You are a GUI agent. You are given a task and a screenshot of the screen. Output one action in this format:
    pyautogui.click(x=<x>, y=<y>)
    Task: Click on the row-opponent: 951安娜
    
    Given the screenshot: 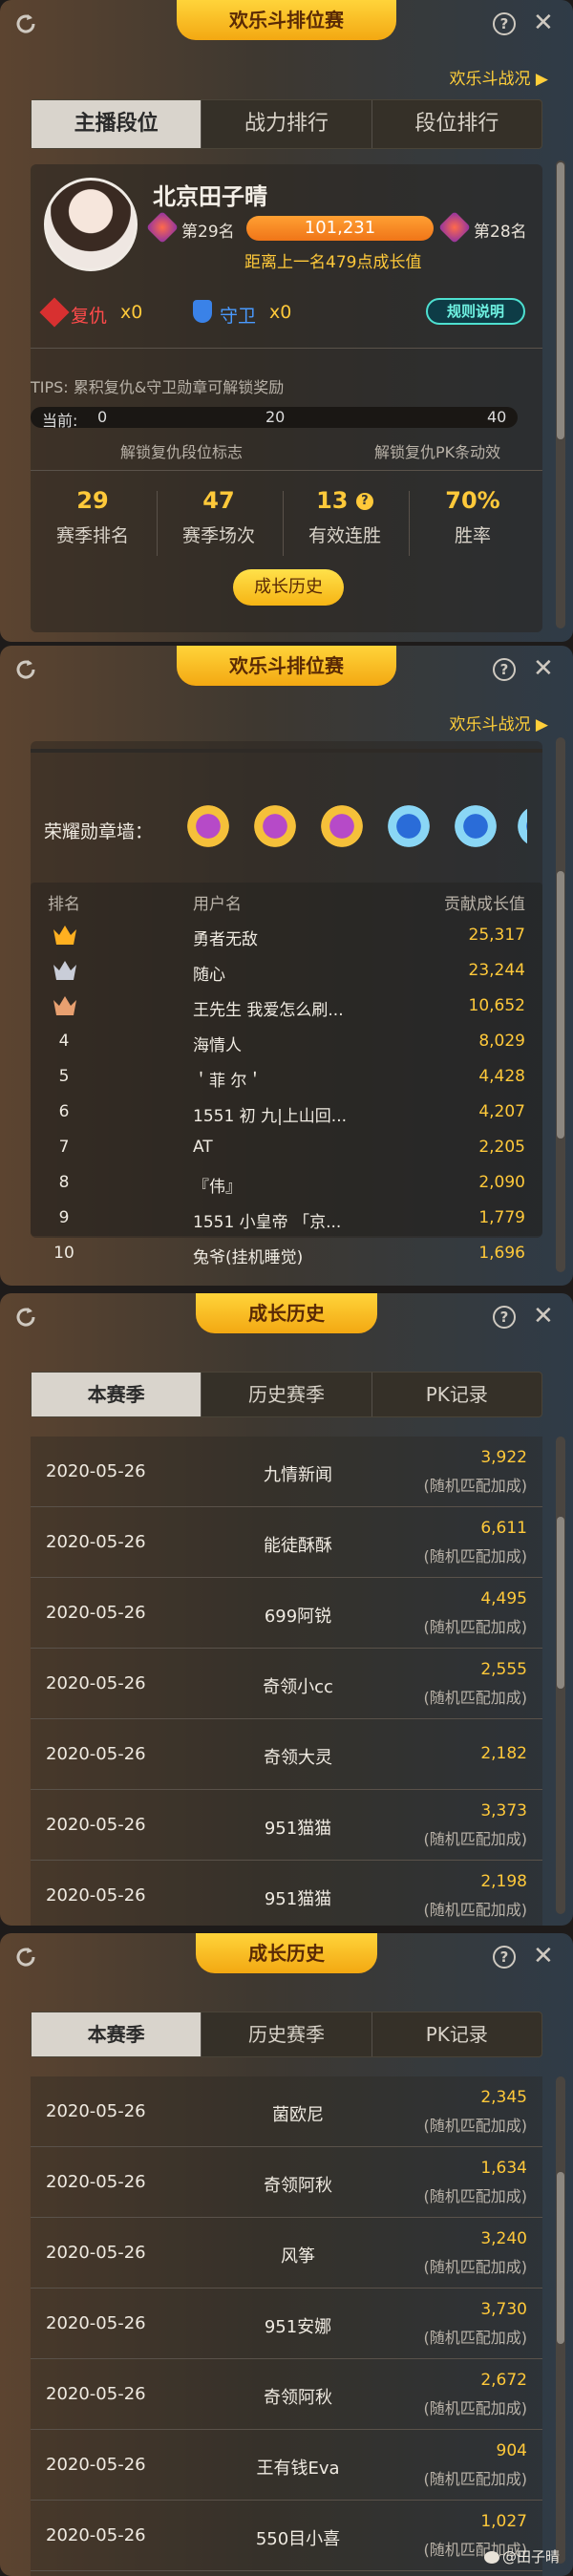 What is the action you would take?
    pyautogui.click(x=298, y=2327)
    